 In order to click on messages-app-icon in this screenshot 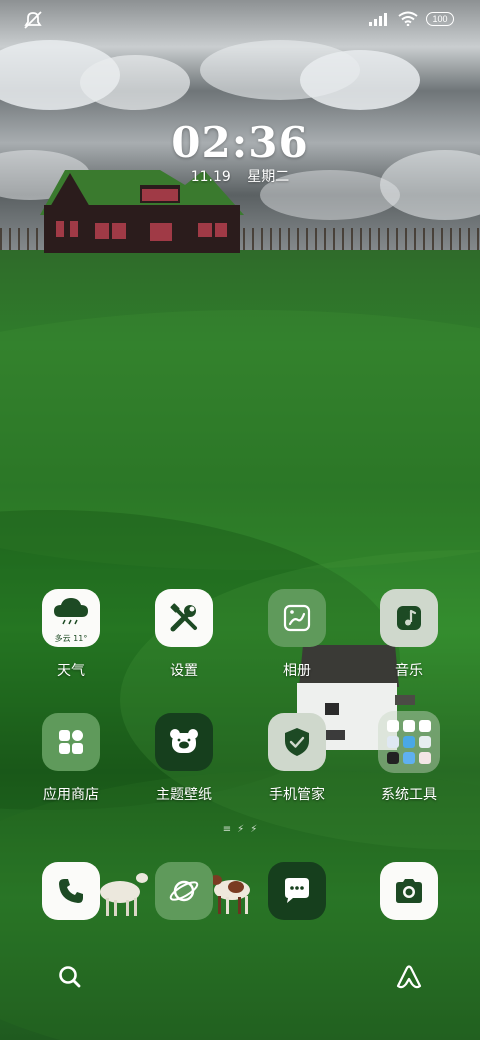, I will do `click(297, 891)`.